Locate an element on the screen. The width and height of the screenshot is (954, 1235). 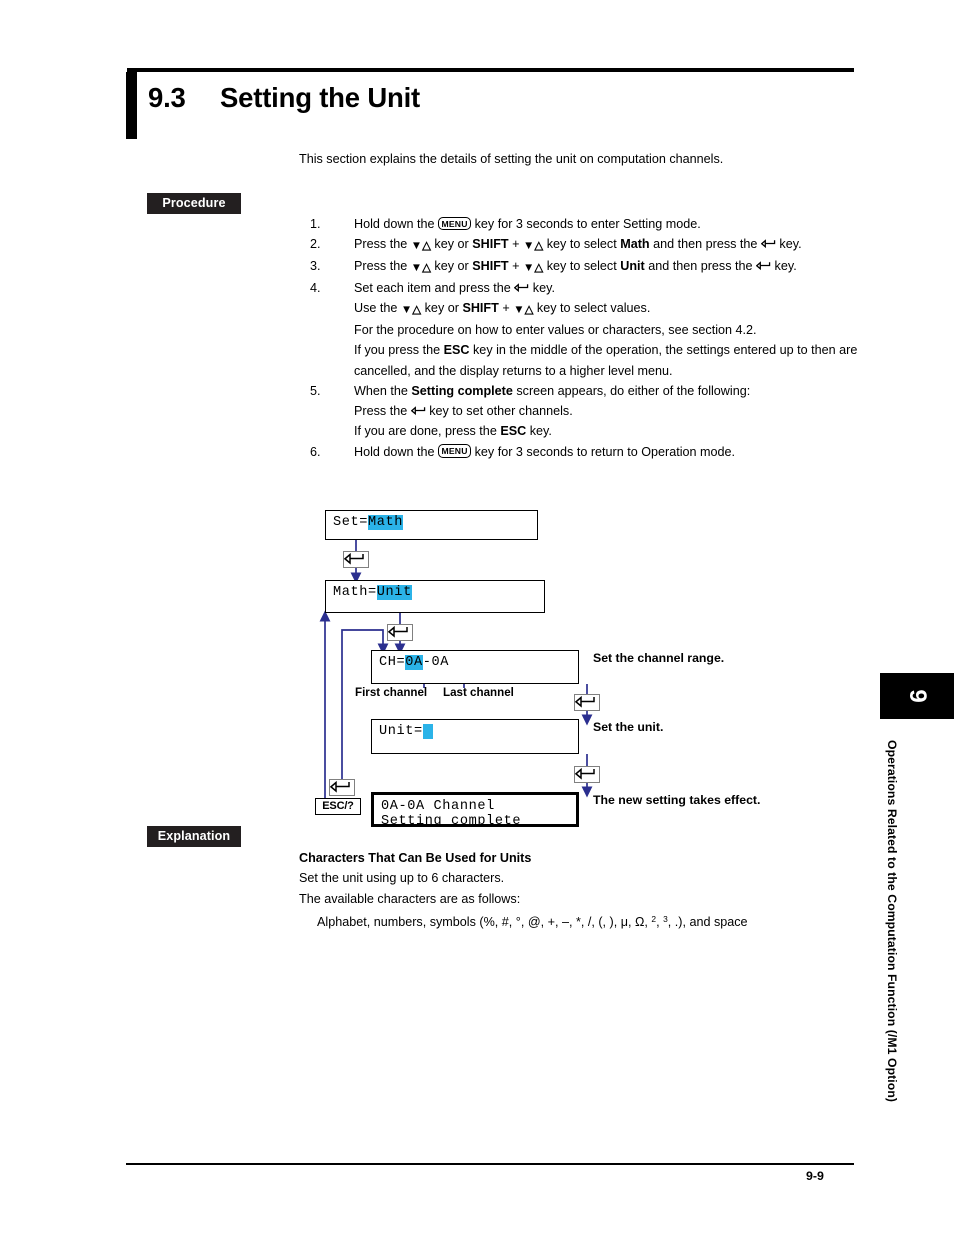
lcd-line: Set=Math is located at coordinates (368, 522).